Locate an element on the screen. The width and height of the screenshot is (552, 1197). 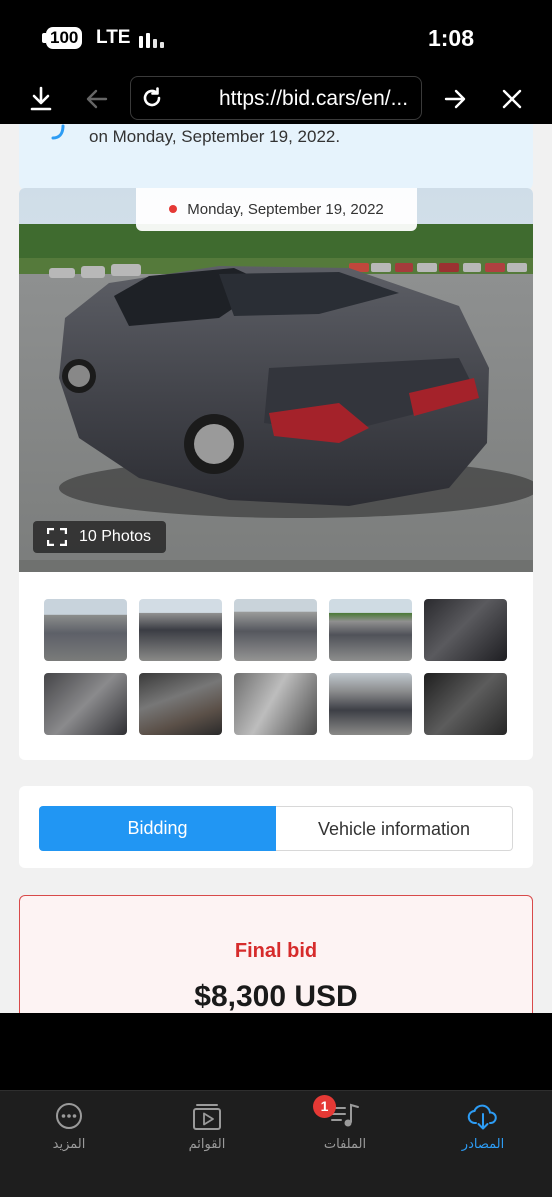
tab-vehicle-information: Vehicle information is located at coordinates (394, 828).